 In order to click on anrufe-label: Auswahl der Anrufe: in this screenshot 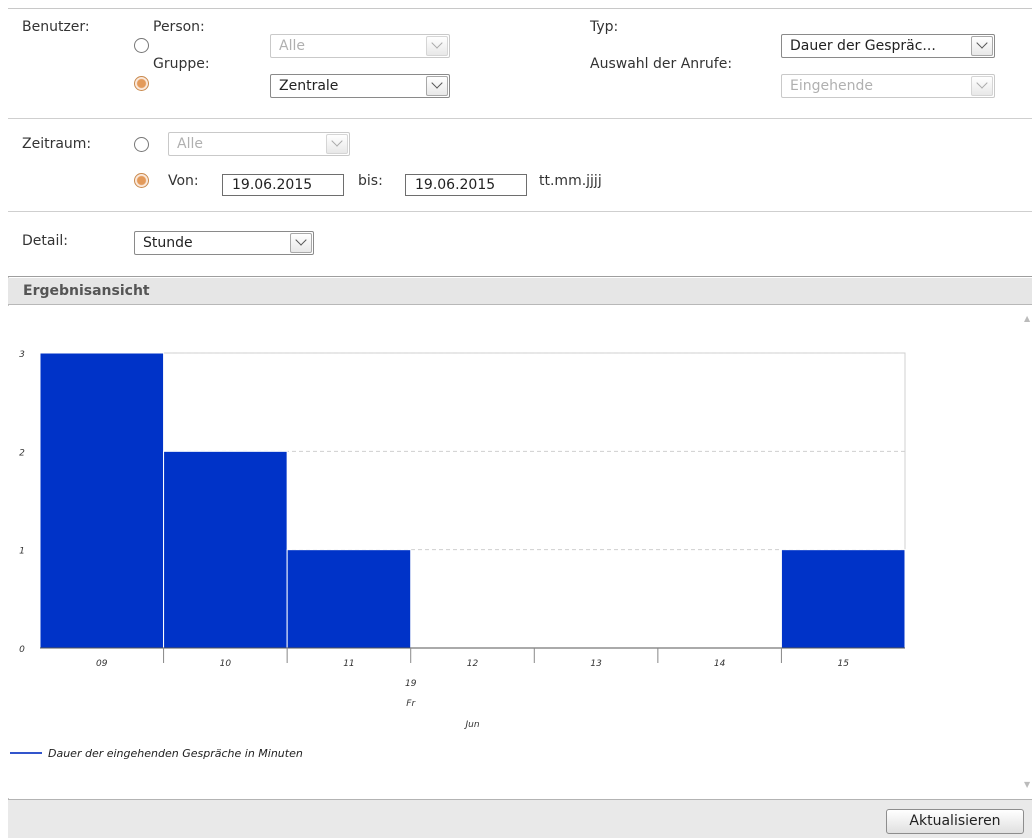, I will do `click(661, 64)`.